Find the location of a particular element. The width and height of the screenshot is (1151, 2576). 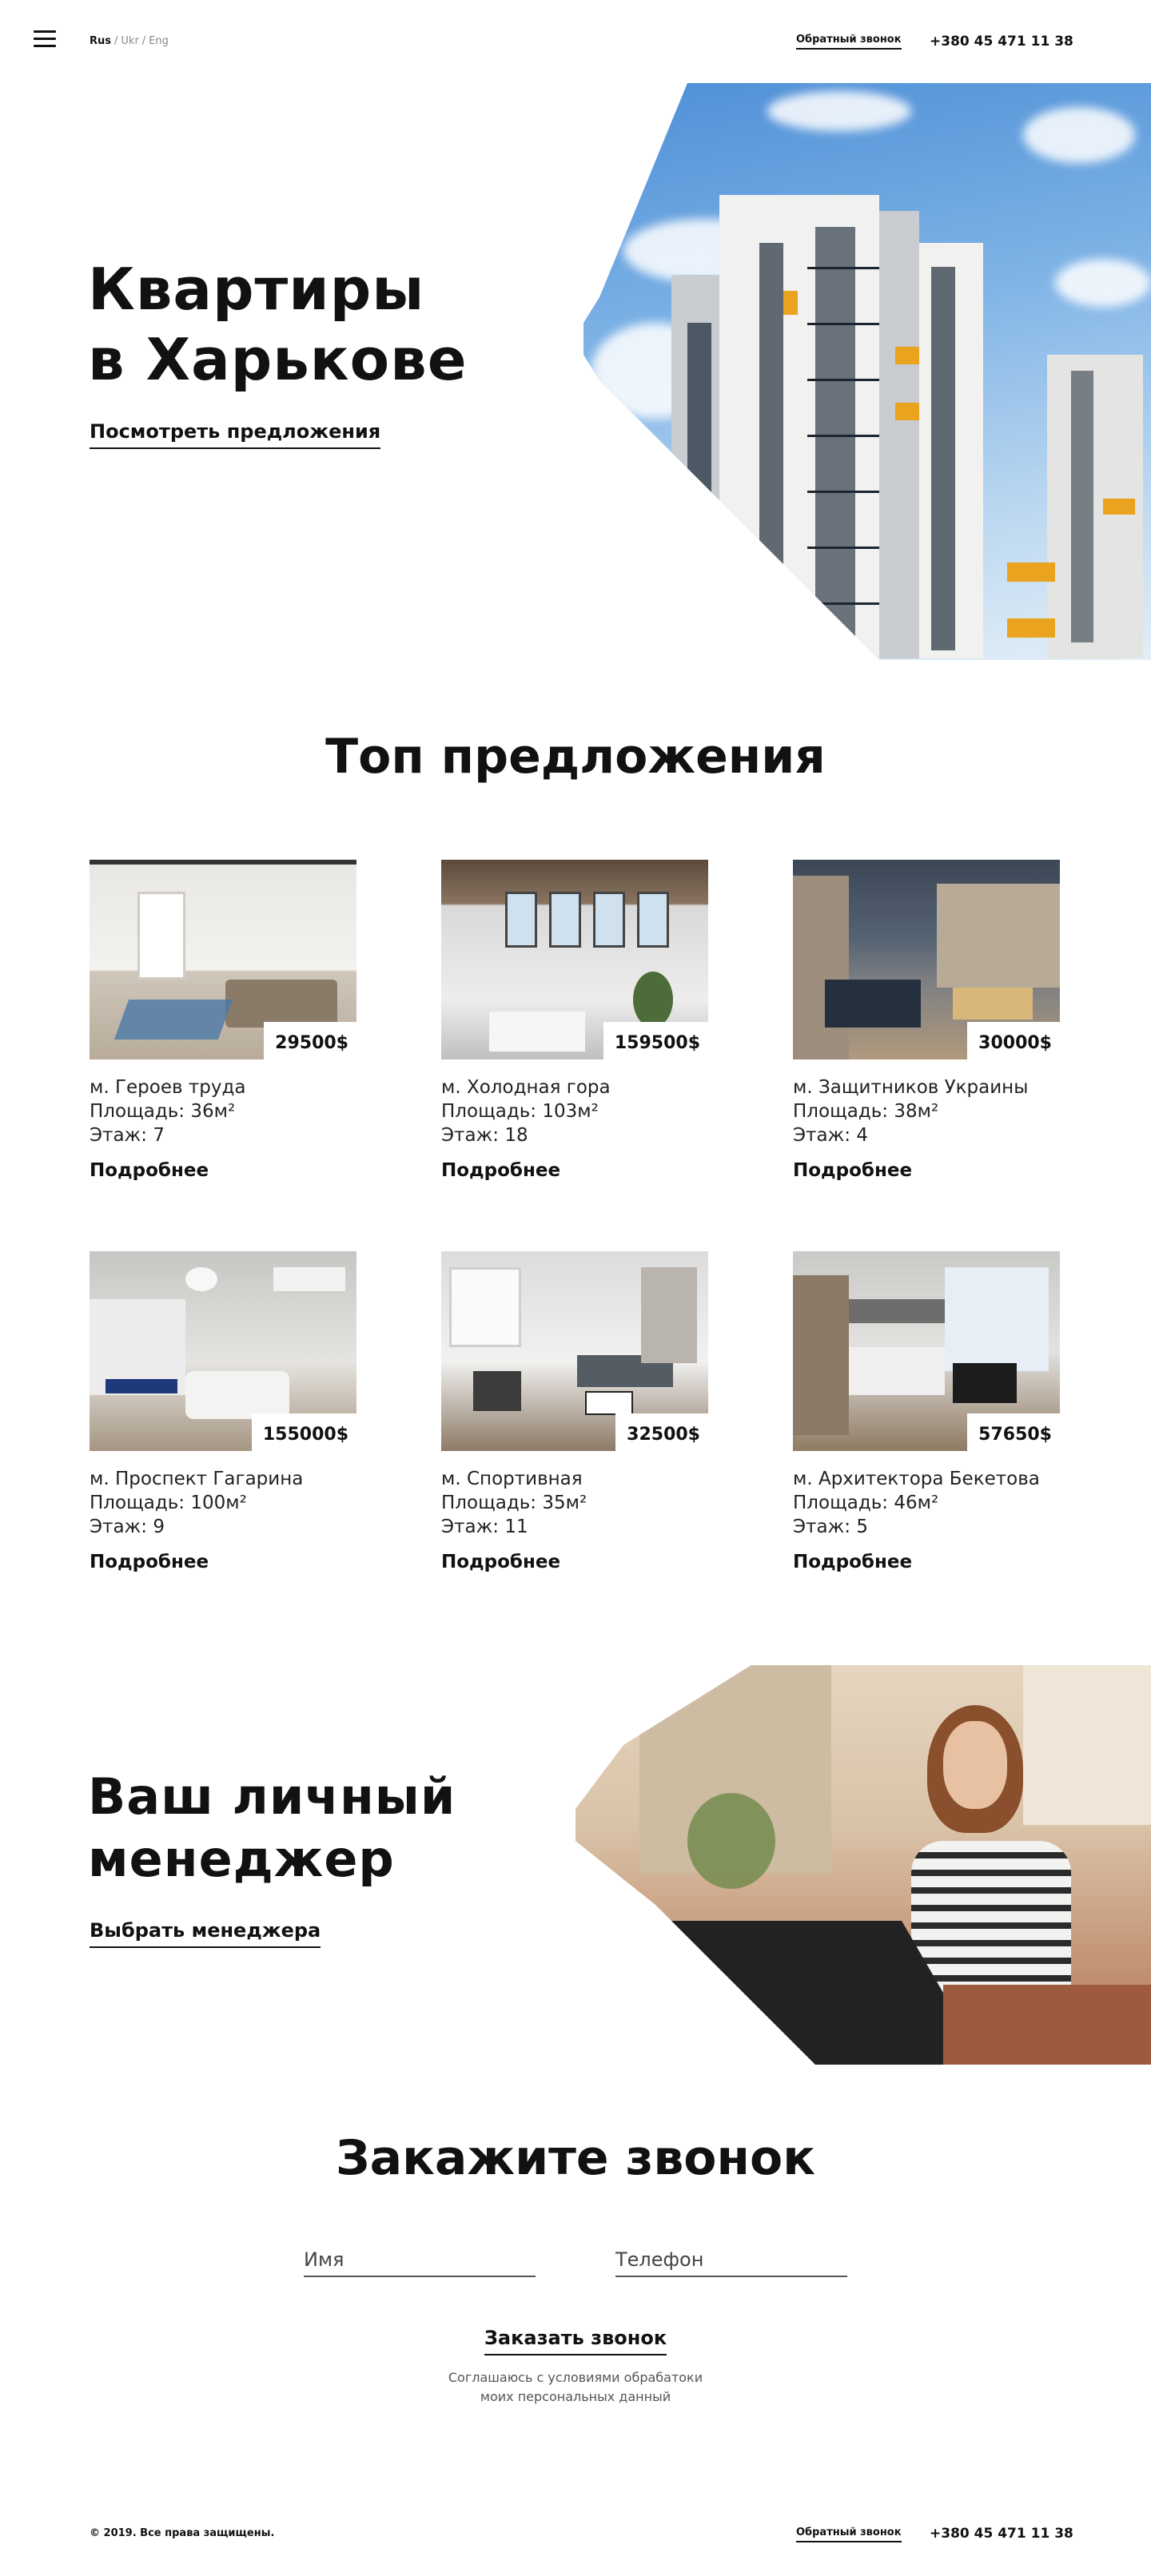

offer-photo: 29500$ is located at coordinates (223, 959).